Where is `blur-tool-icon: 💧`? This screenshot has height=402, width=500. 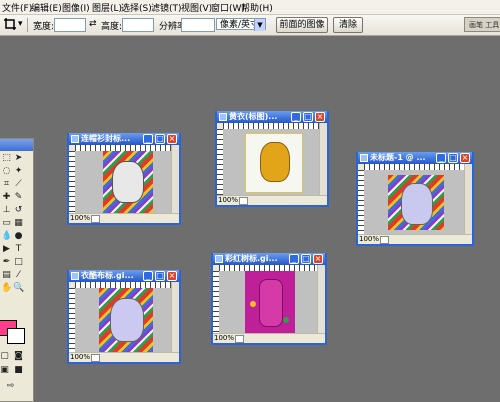 blur-tool-icon: 💧 is located at coordinates (6, 236).